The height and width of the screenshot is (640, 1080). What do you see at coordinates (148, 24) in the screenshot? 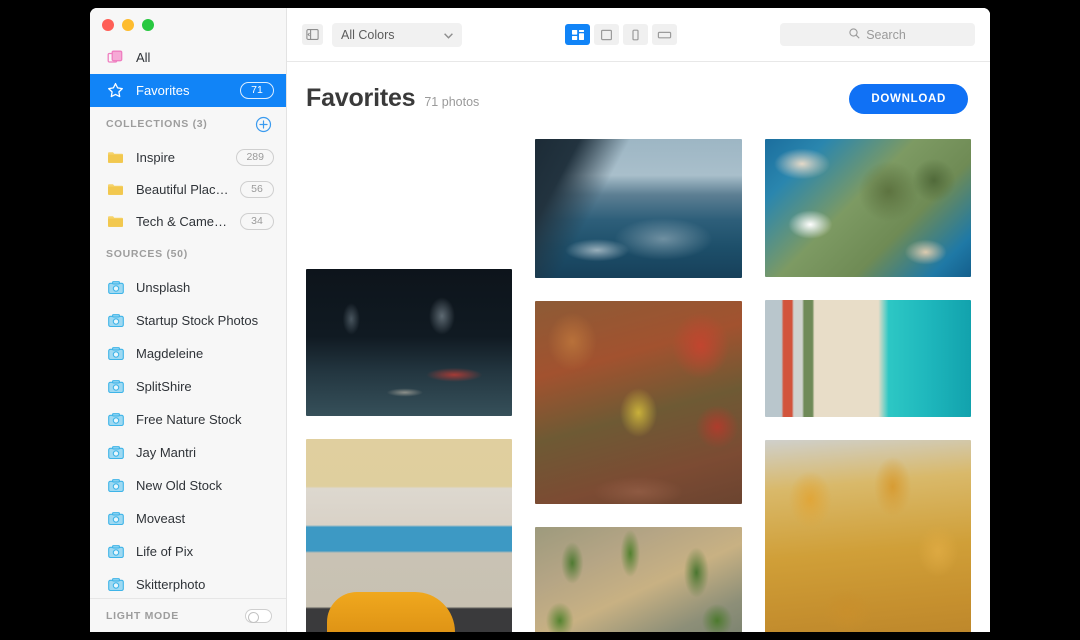
I see `maximize-button` at bounding box center [148, 24].